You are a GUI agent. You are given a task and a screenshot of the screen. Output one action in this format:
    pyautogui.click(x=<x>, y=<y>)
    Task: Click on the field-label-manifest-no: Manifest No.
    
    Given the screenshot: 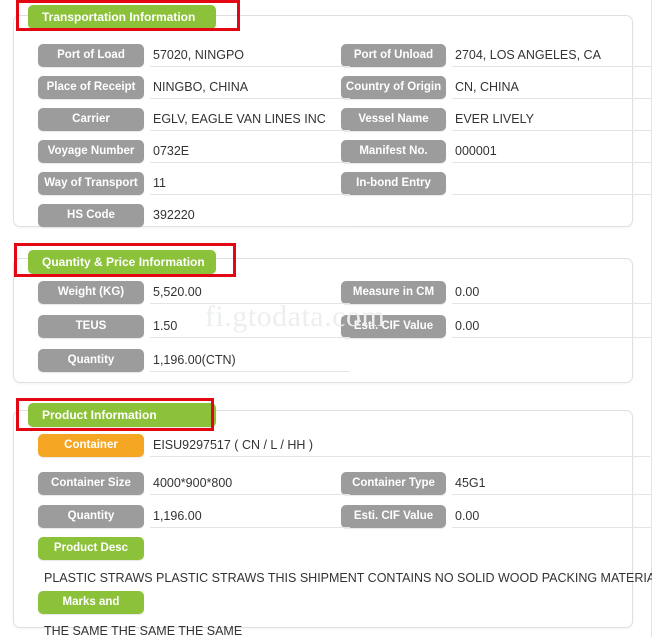 What is the action you would take?
    pyautogui.click(x=393, y=151)
    